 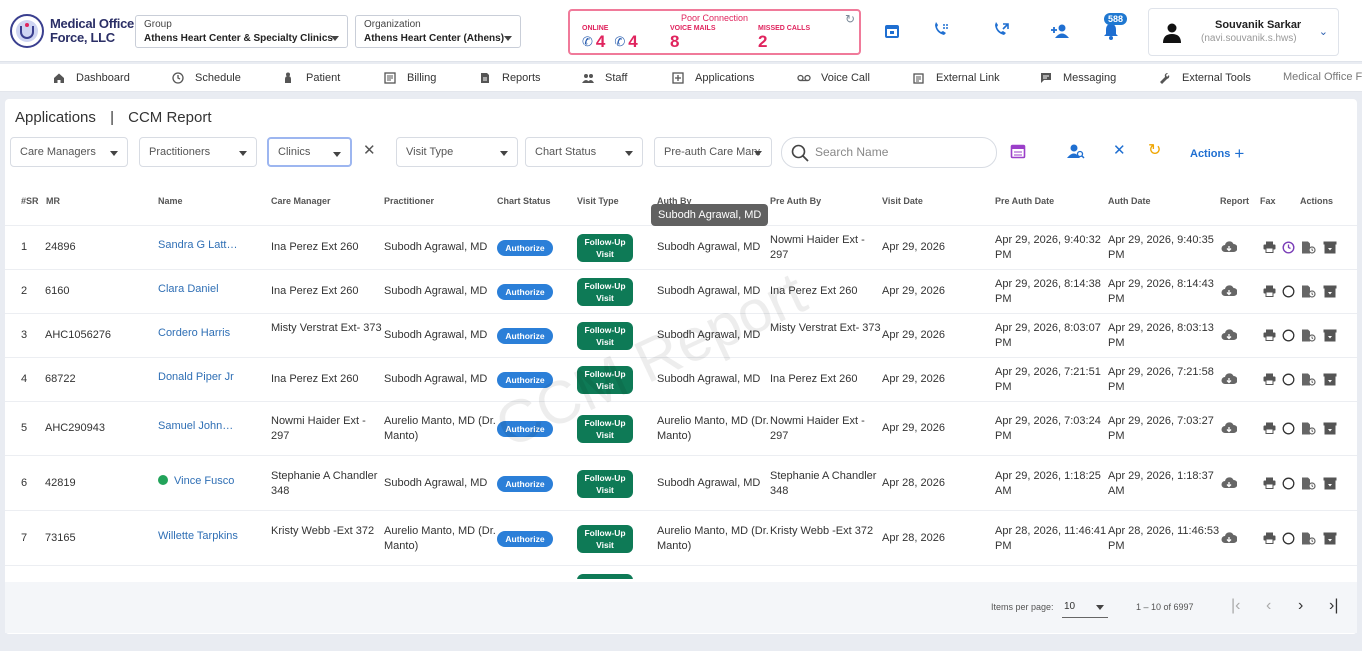 What do you see at coordinates (1235, 606) in the screenshot?
I see `first-page-icon: |‹` at bounding box center [1235, 606].